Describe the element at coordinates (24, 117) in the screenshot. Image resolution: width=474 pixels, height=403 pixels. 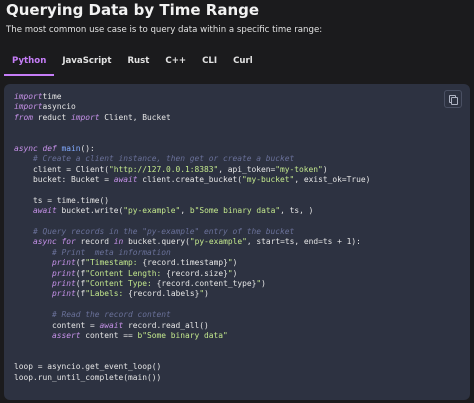
I see `code-token: from` at that location.